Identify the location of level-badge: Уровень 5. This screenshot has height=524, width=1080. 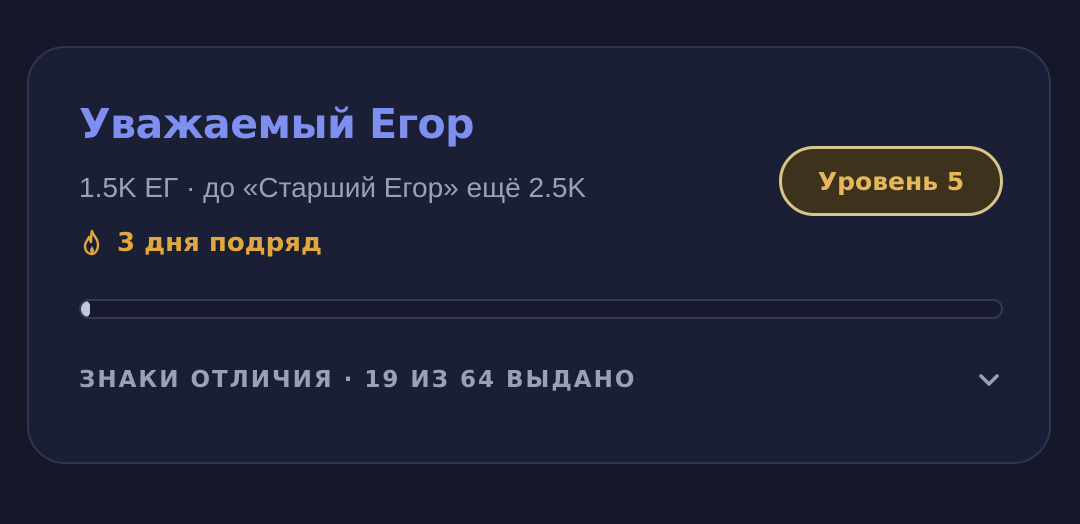
(891, 181).